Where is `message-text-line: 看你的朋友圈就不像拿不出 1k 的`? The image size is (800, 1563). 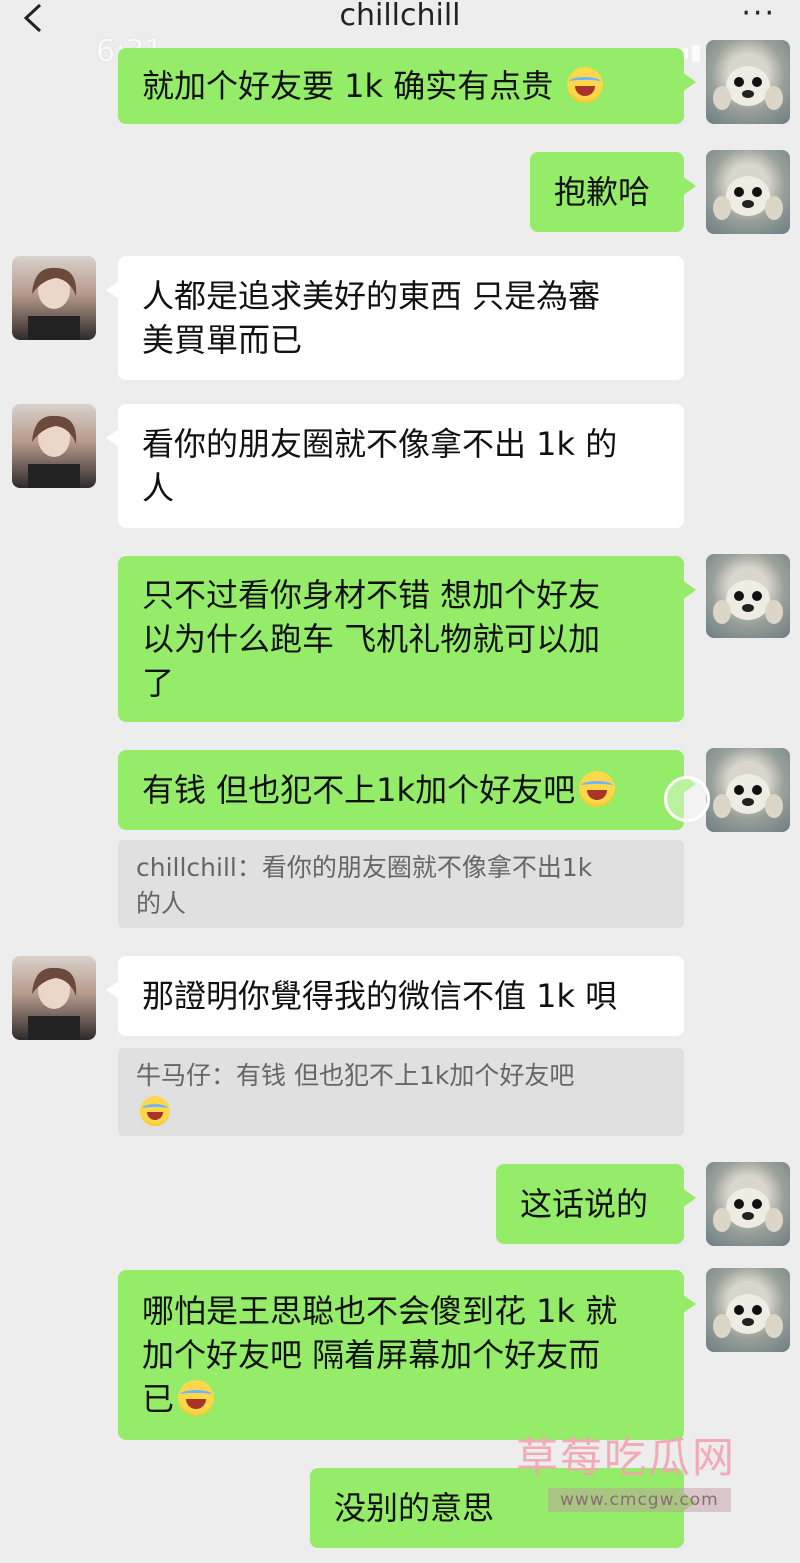
message-text-line: 看你的朋友圈就不像拿不出 1k 的 is located at coordinates (380, 444).